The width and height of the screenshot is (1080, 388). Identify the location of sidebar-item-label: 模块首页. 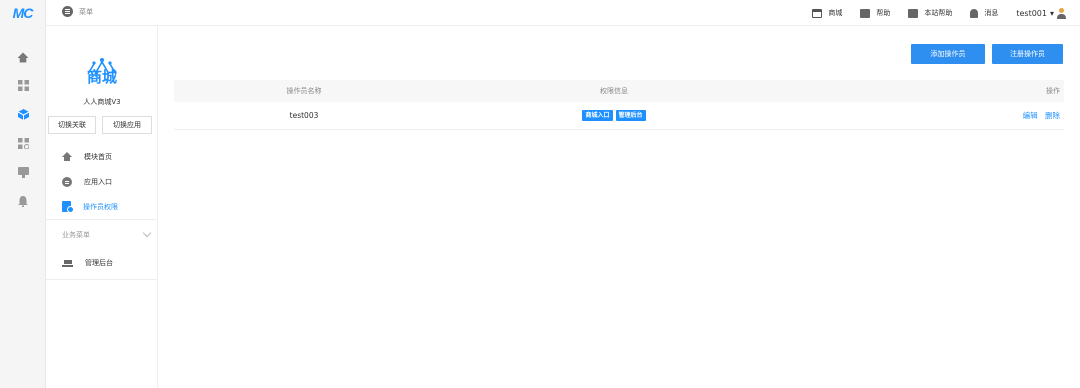
(98, 156).